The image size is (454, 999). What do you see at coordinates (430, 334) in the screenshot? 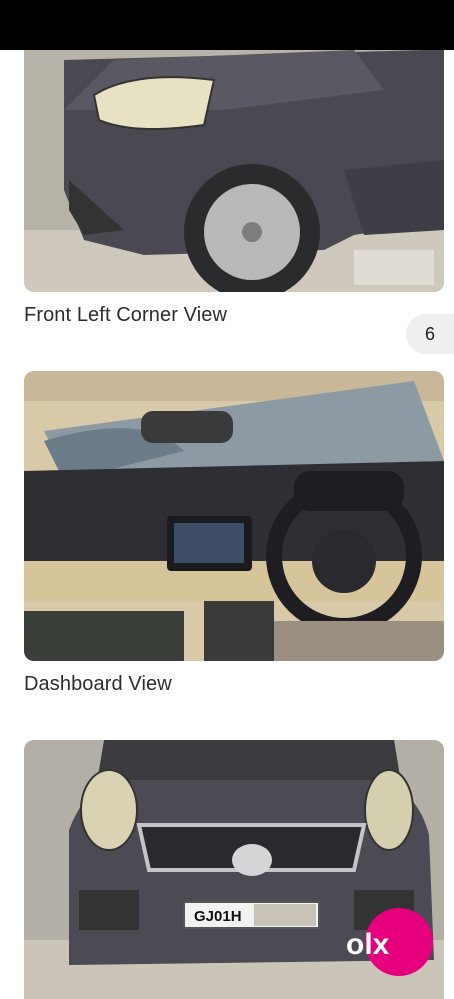
I see `photo-counter-badge: 6` at bounding box center [430, 334].